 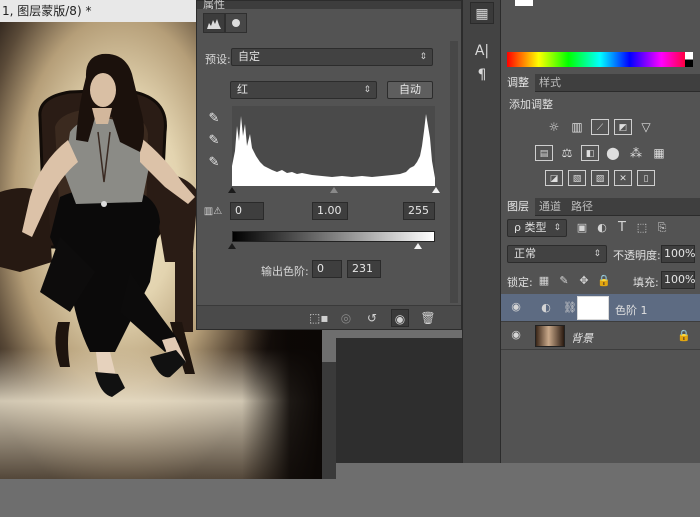 What do you see at coordinates (232, 190) in the screenshot?
I see `input-black-slider` at bounding box center [232, 190].